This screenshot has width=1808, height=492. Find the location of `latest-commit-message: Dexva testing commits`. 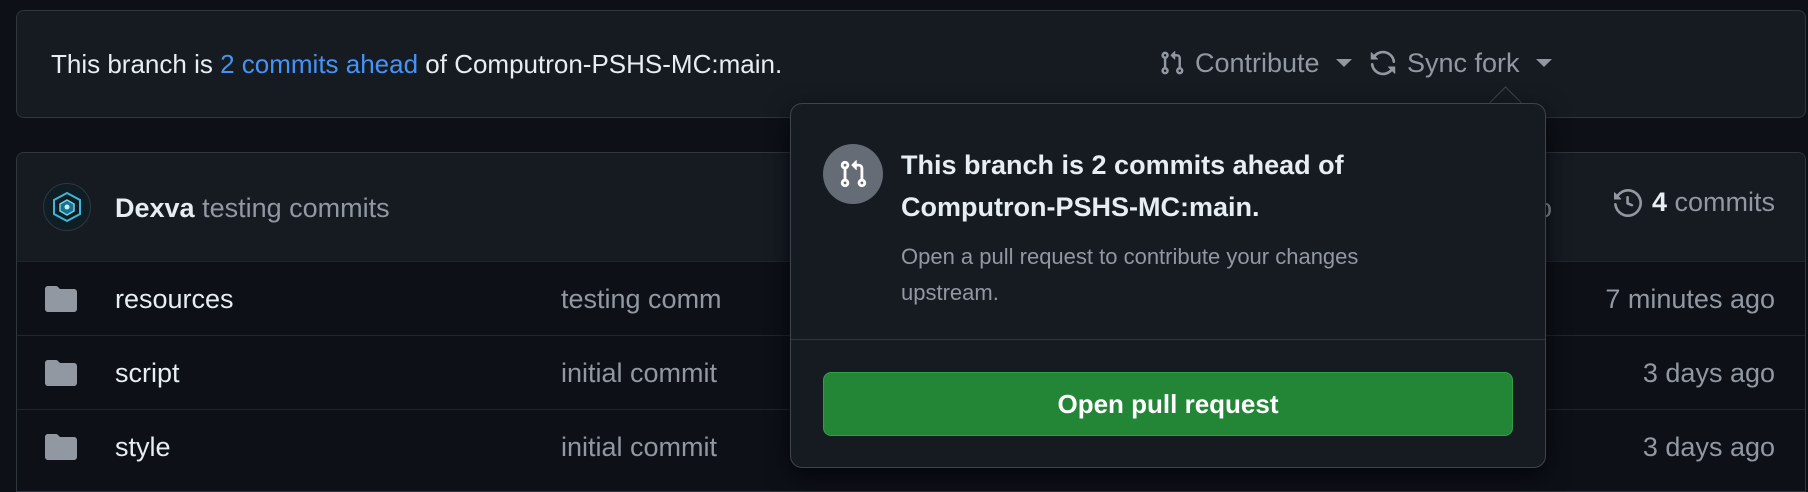

latest-commit-message: Dexva testing commits is located at coordinates (252, 208).